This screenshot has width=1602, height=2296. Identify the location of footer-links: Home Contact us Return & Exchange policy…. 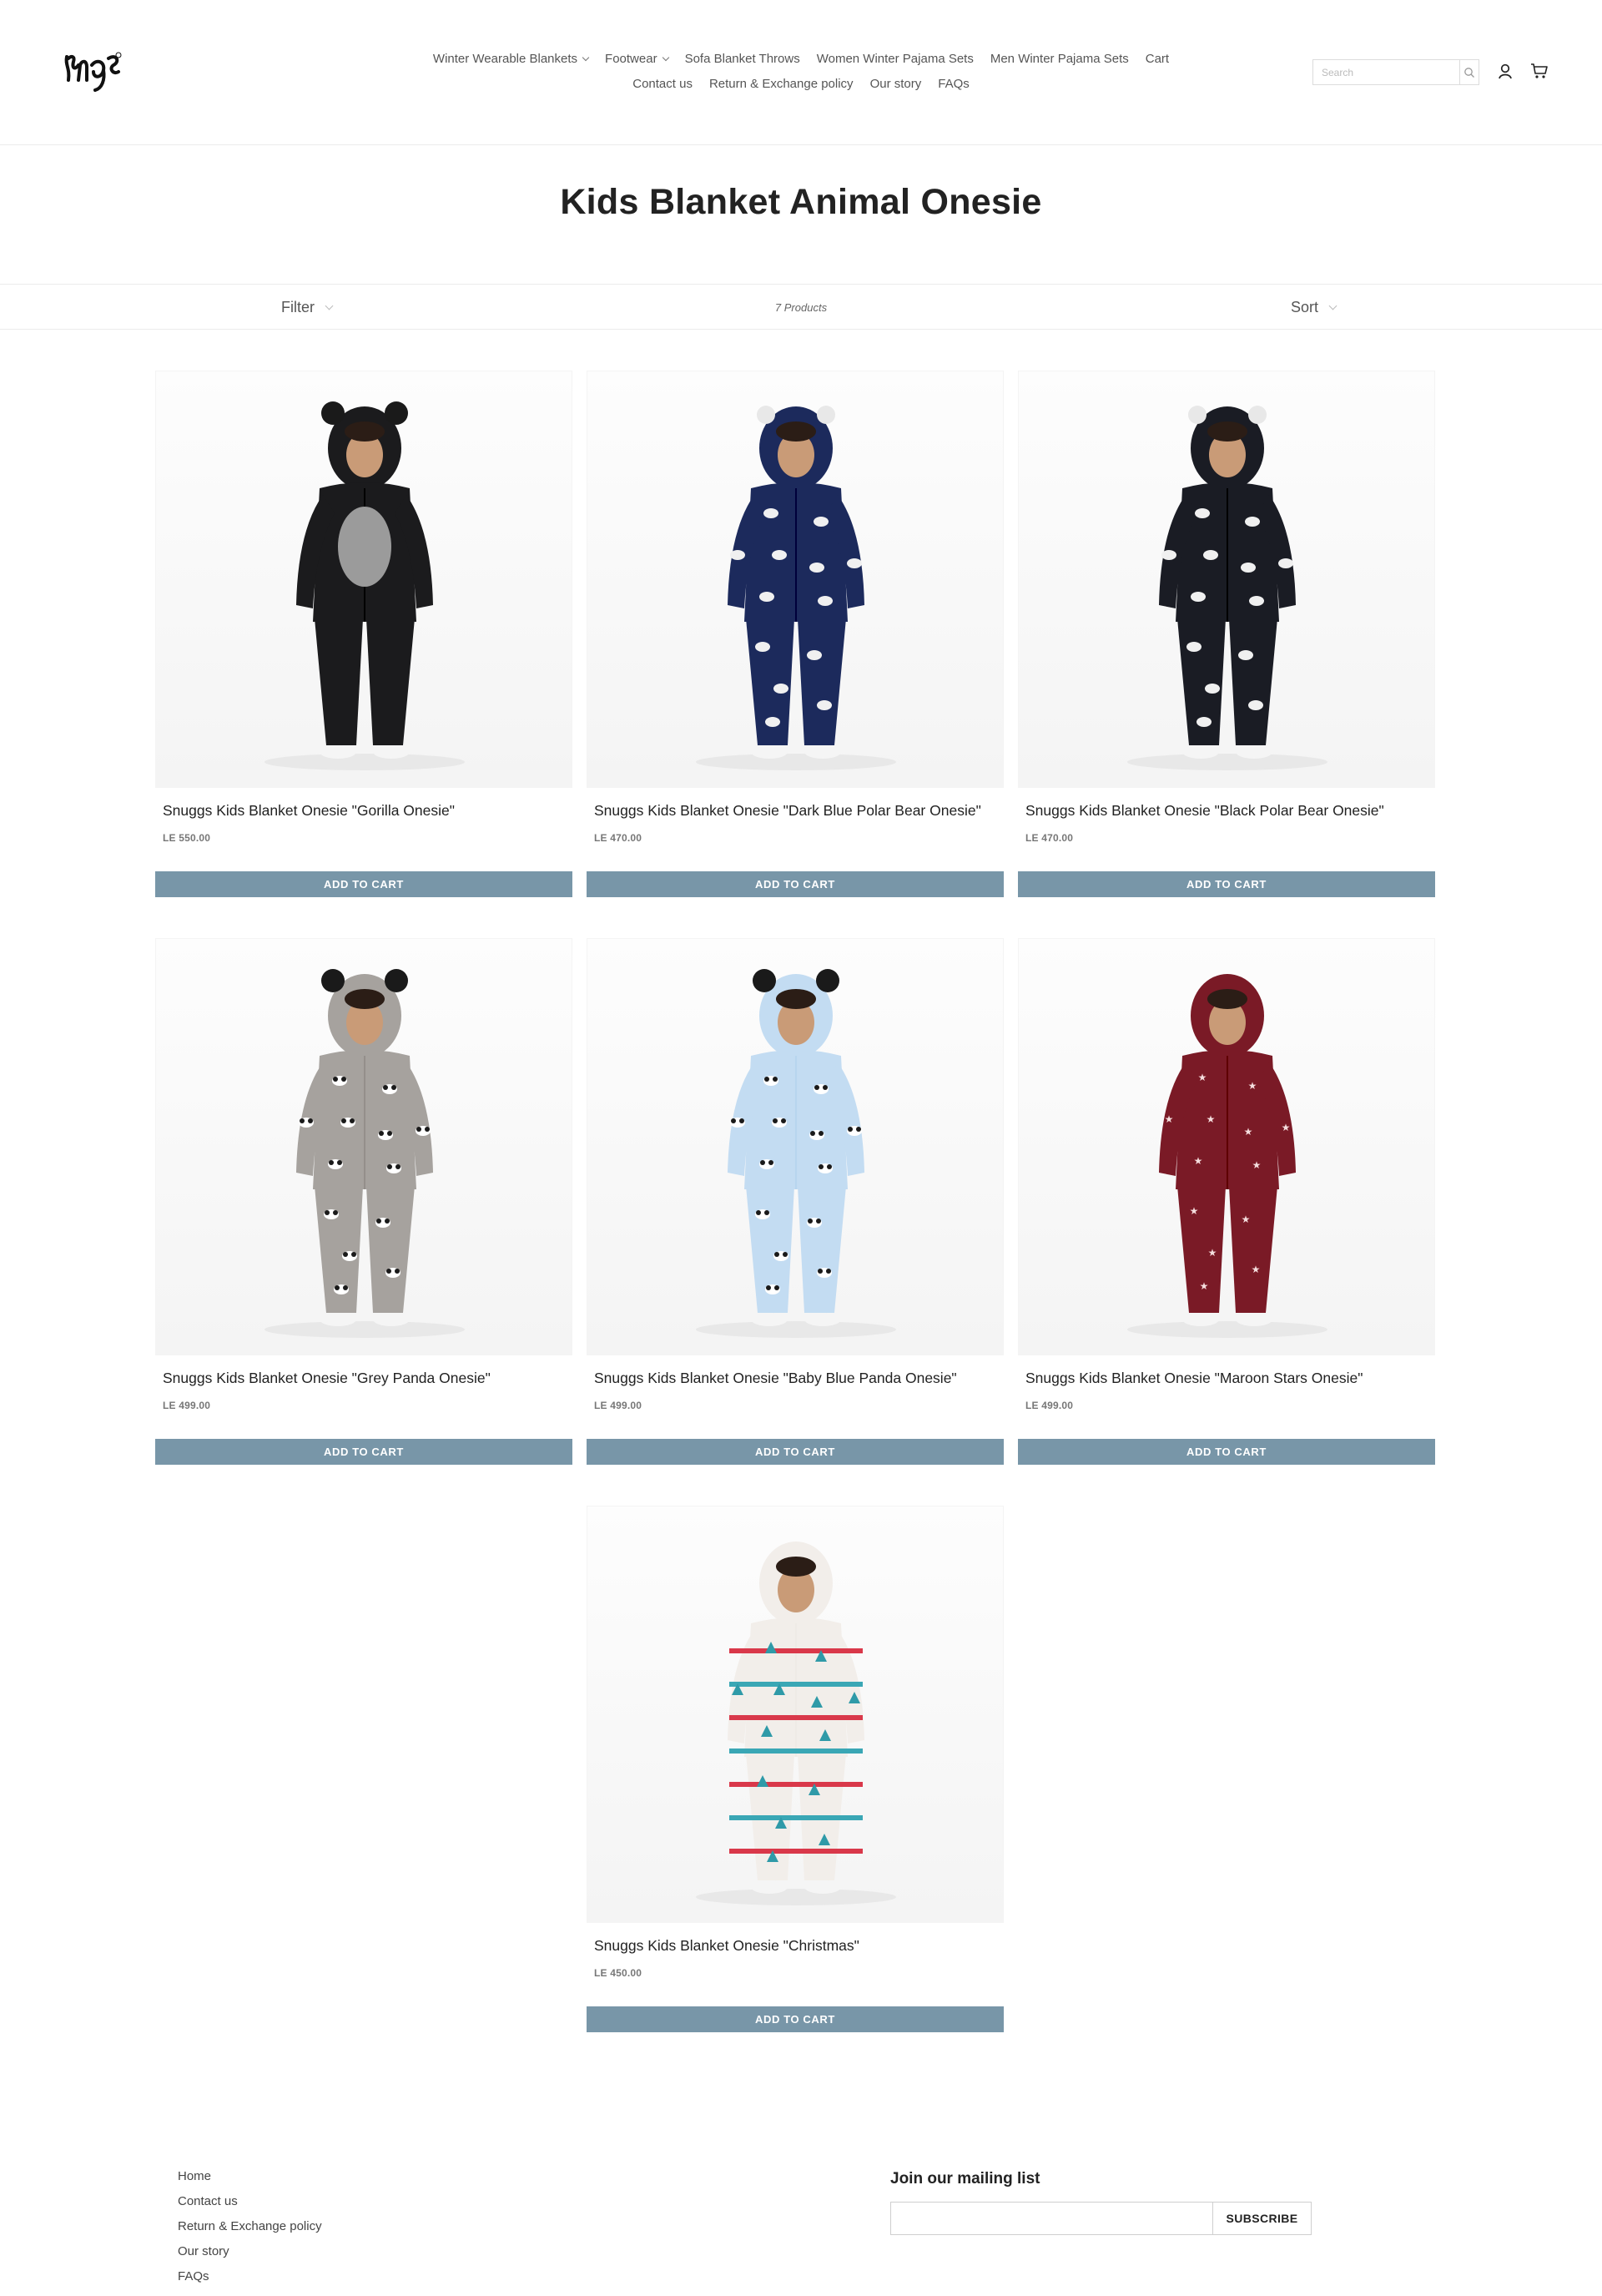
(250, 2226).